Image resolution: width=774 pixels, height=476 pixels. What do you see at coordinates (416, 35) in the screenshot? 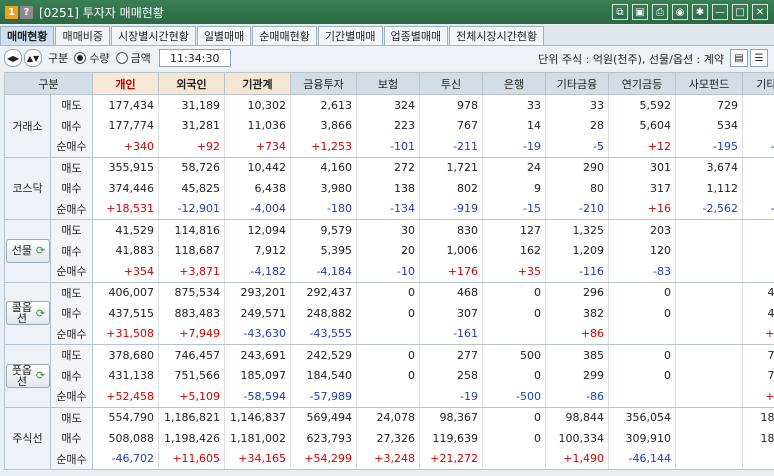
I see `tab-sector: 업종별매매` at bounding box center [416, 35].